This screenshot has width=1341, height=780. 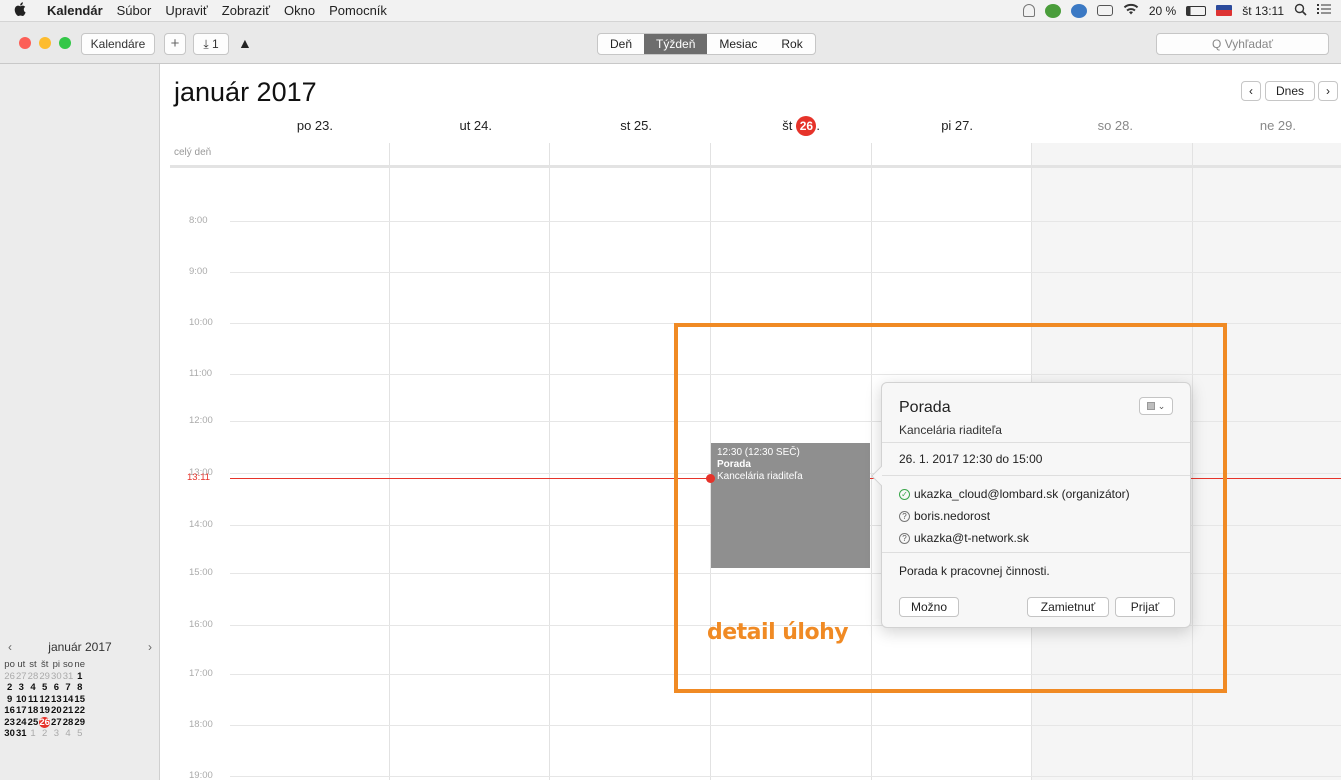 I want to click on day-header-label: ut 24., so click(x=475, y=125).